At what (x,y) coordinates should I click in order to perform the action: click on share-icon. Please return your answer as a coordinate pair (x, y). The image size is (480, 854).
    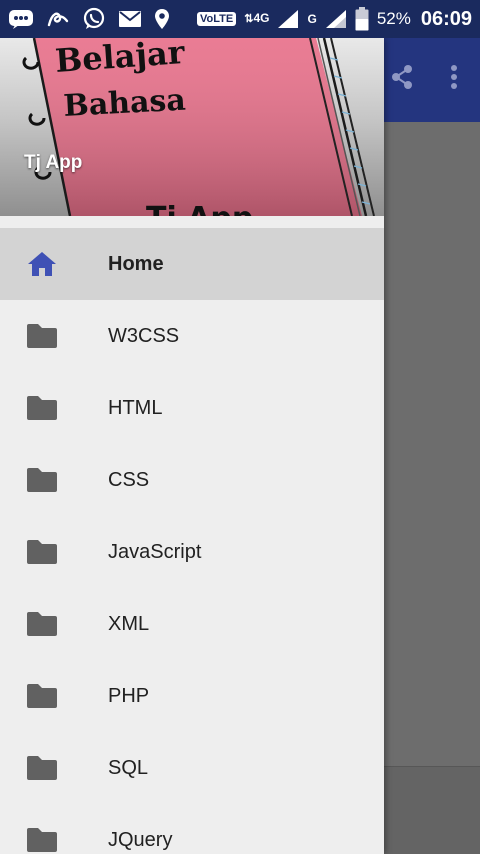
    Looking at the image, I should click on (402, 79).